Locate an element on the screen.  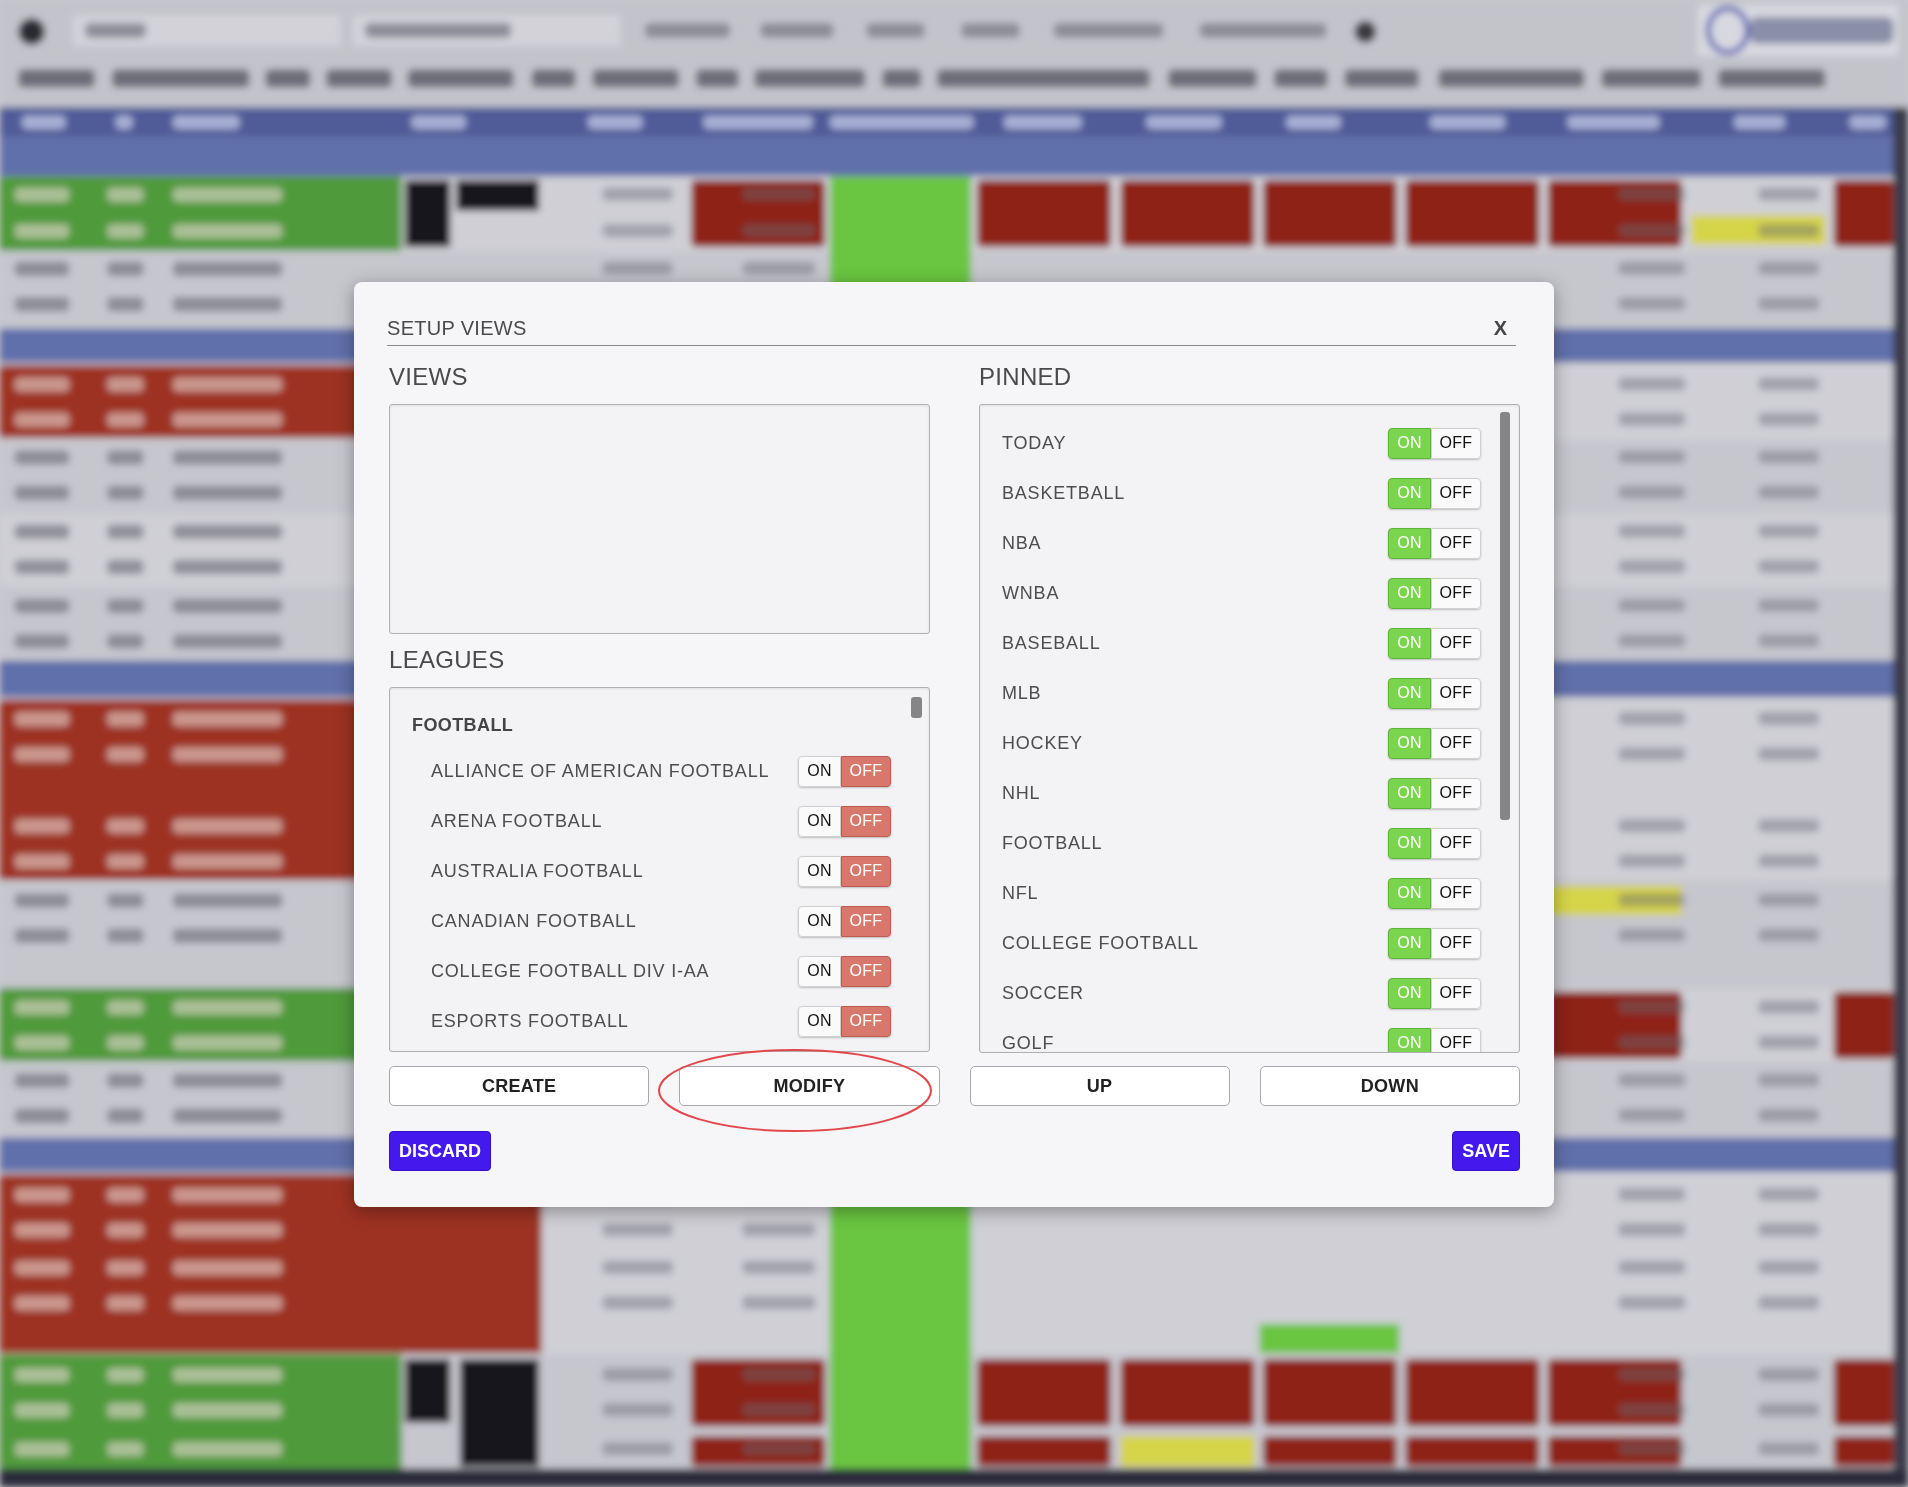
league-name: ARENA FOOTBALL is located at coordinates (517, 821).